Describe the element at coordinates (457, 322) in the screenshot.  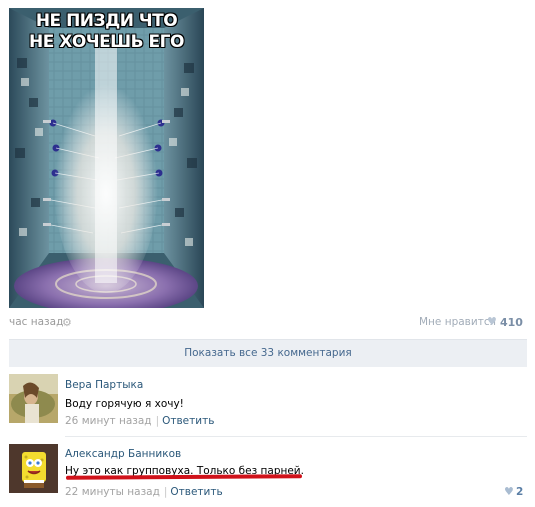
I see `like-label: Мне нравится` at that location.